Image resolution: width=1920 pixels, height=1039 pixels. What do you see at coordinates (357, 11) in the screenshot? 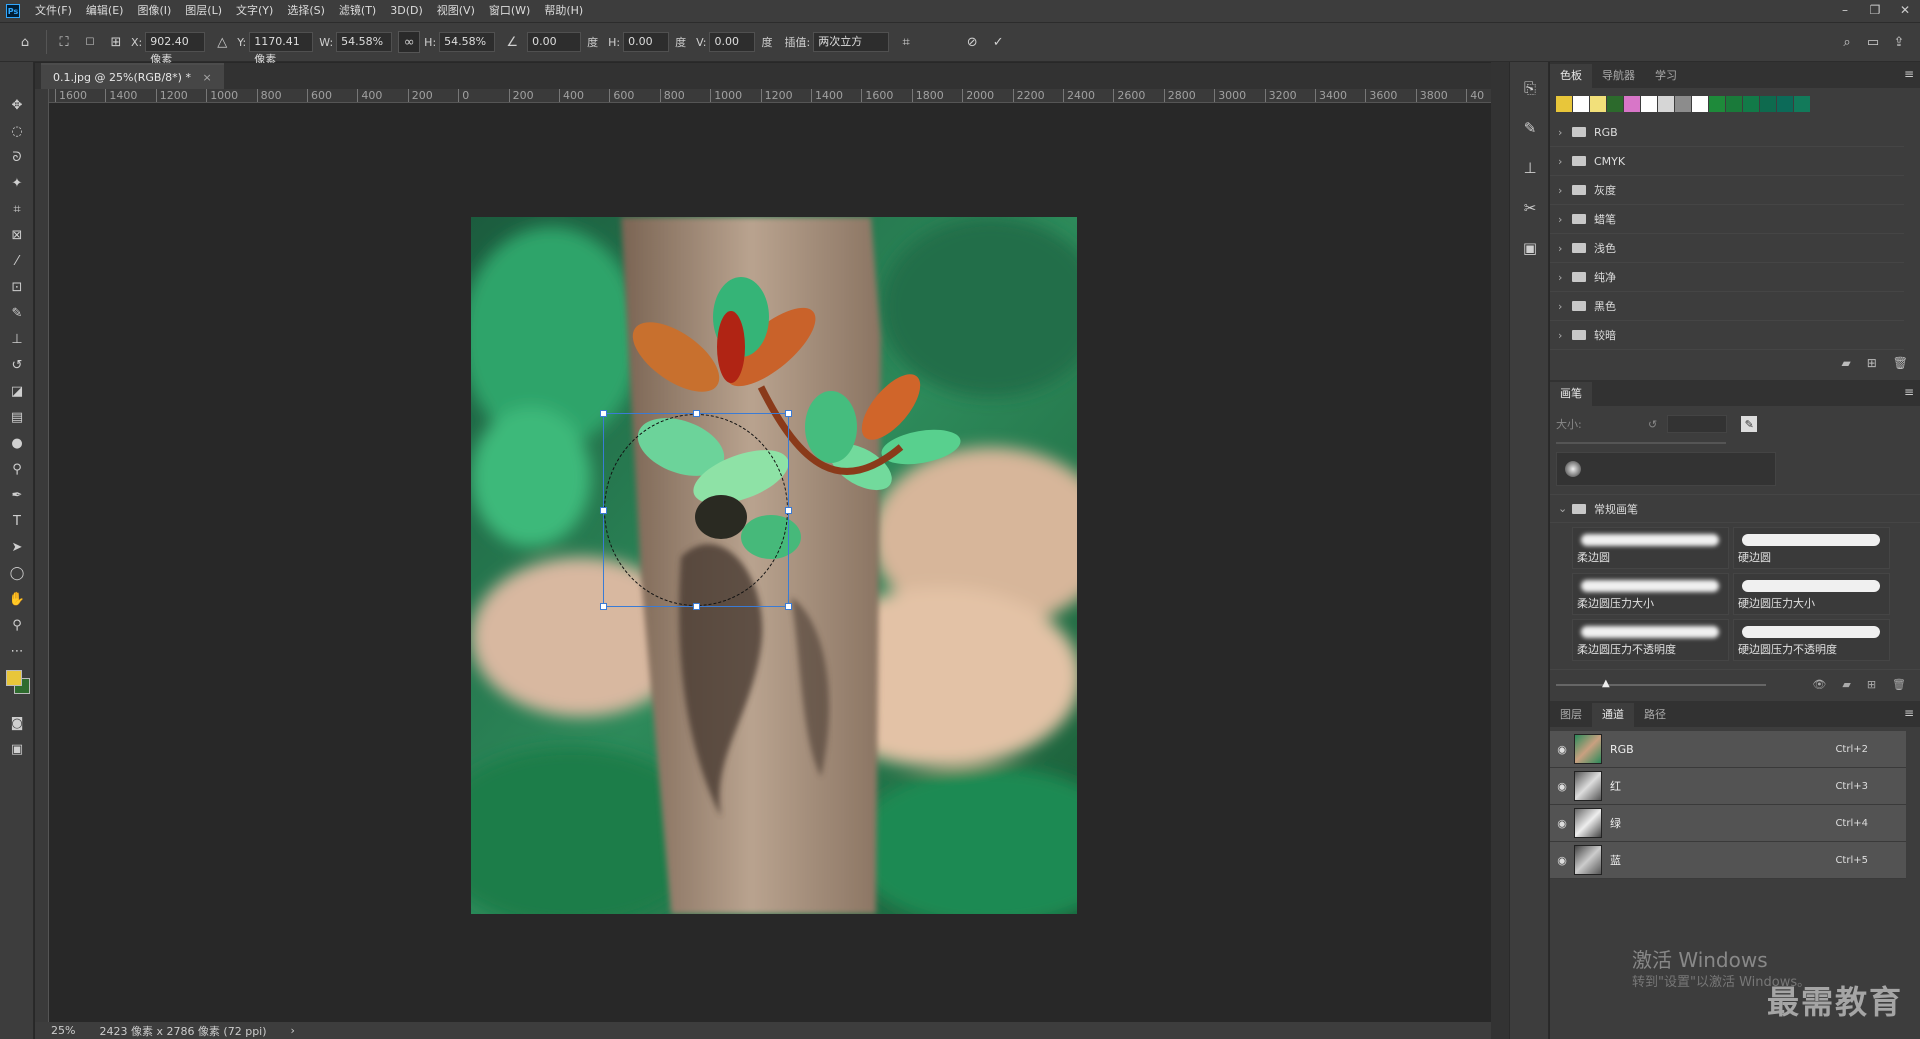
I see `menu-item: 滤镜(T)` at bounding box center [357, 11].